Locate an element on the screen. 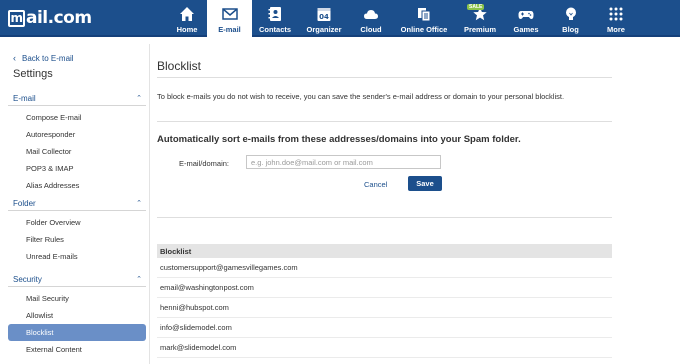 The width and height of the screenshot is (680, 364). settings-title: Settings is located at coordinates (33, 74).